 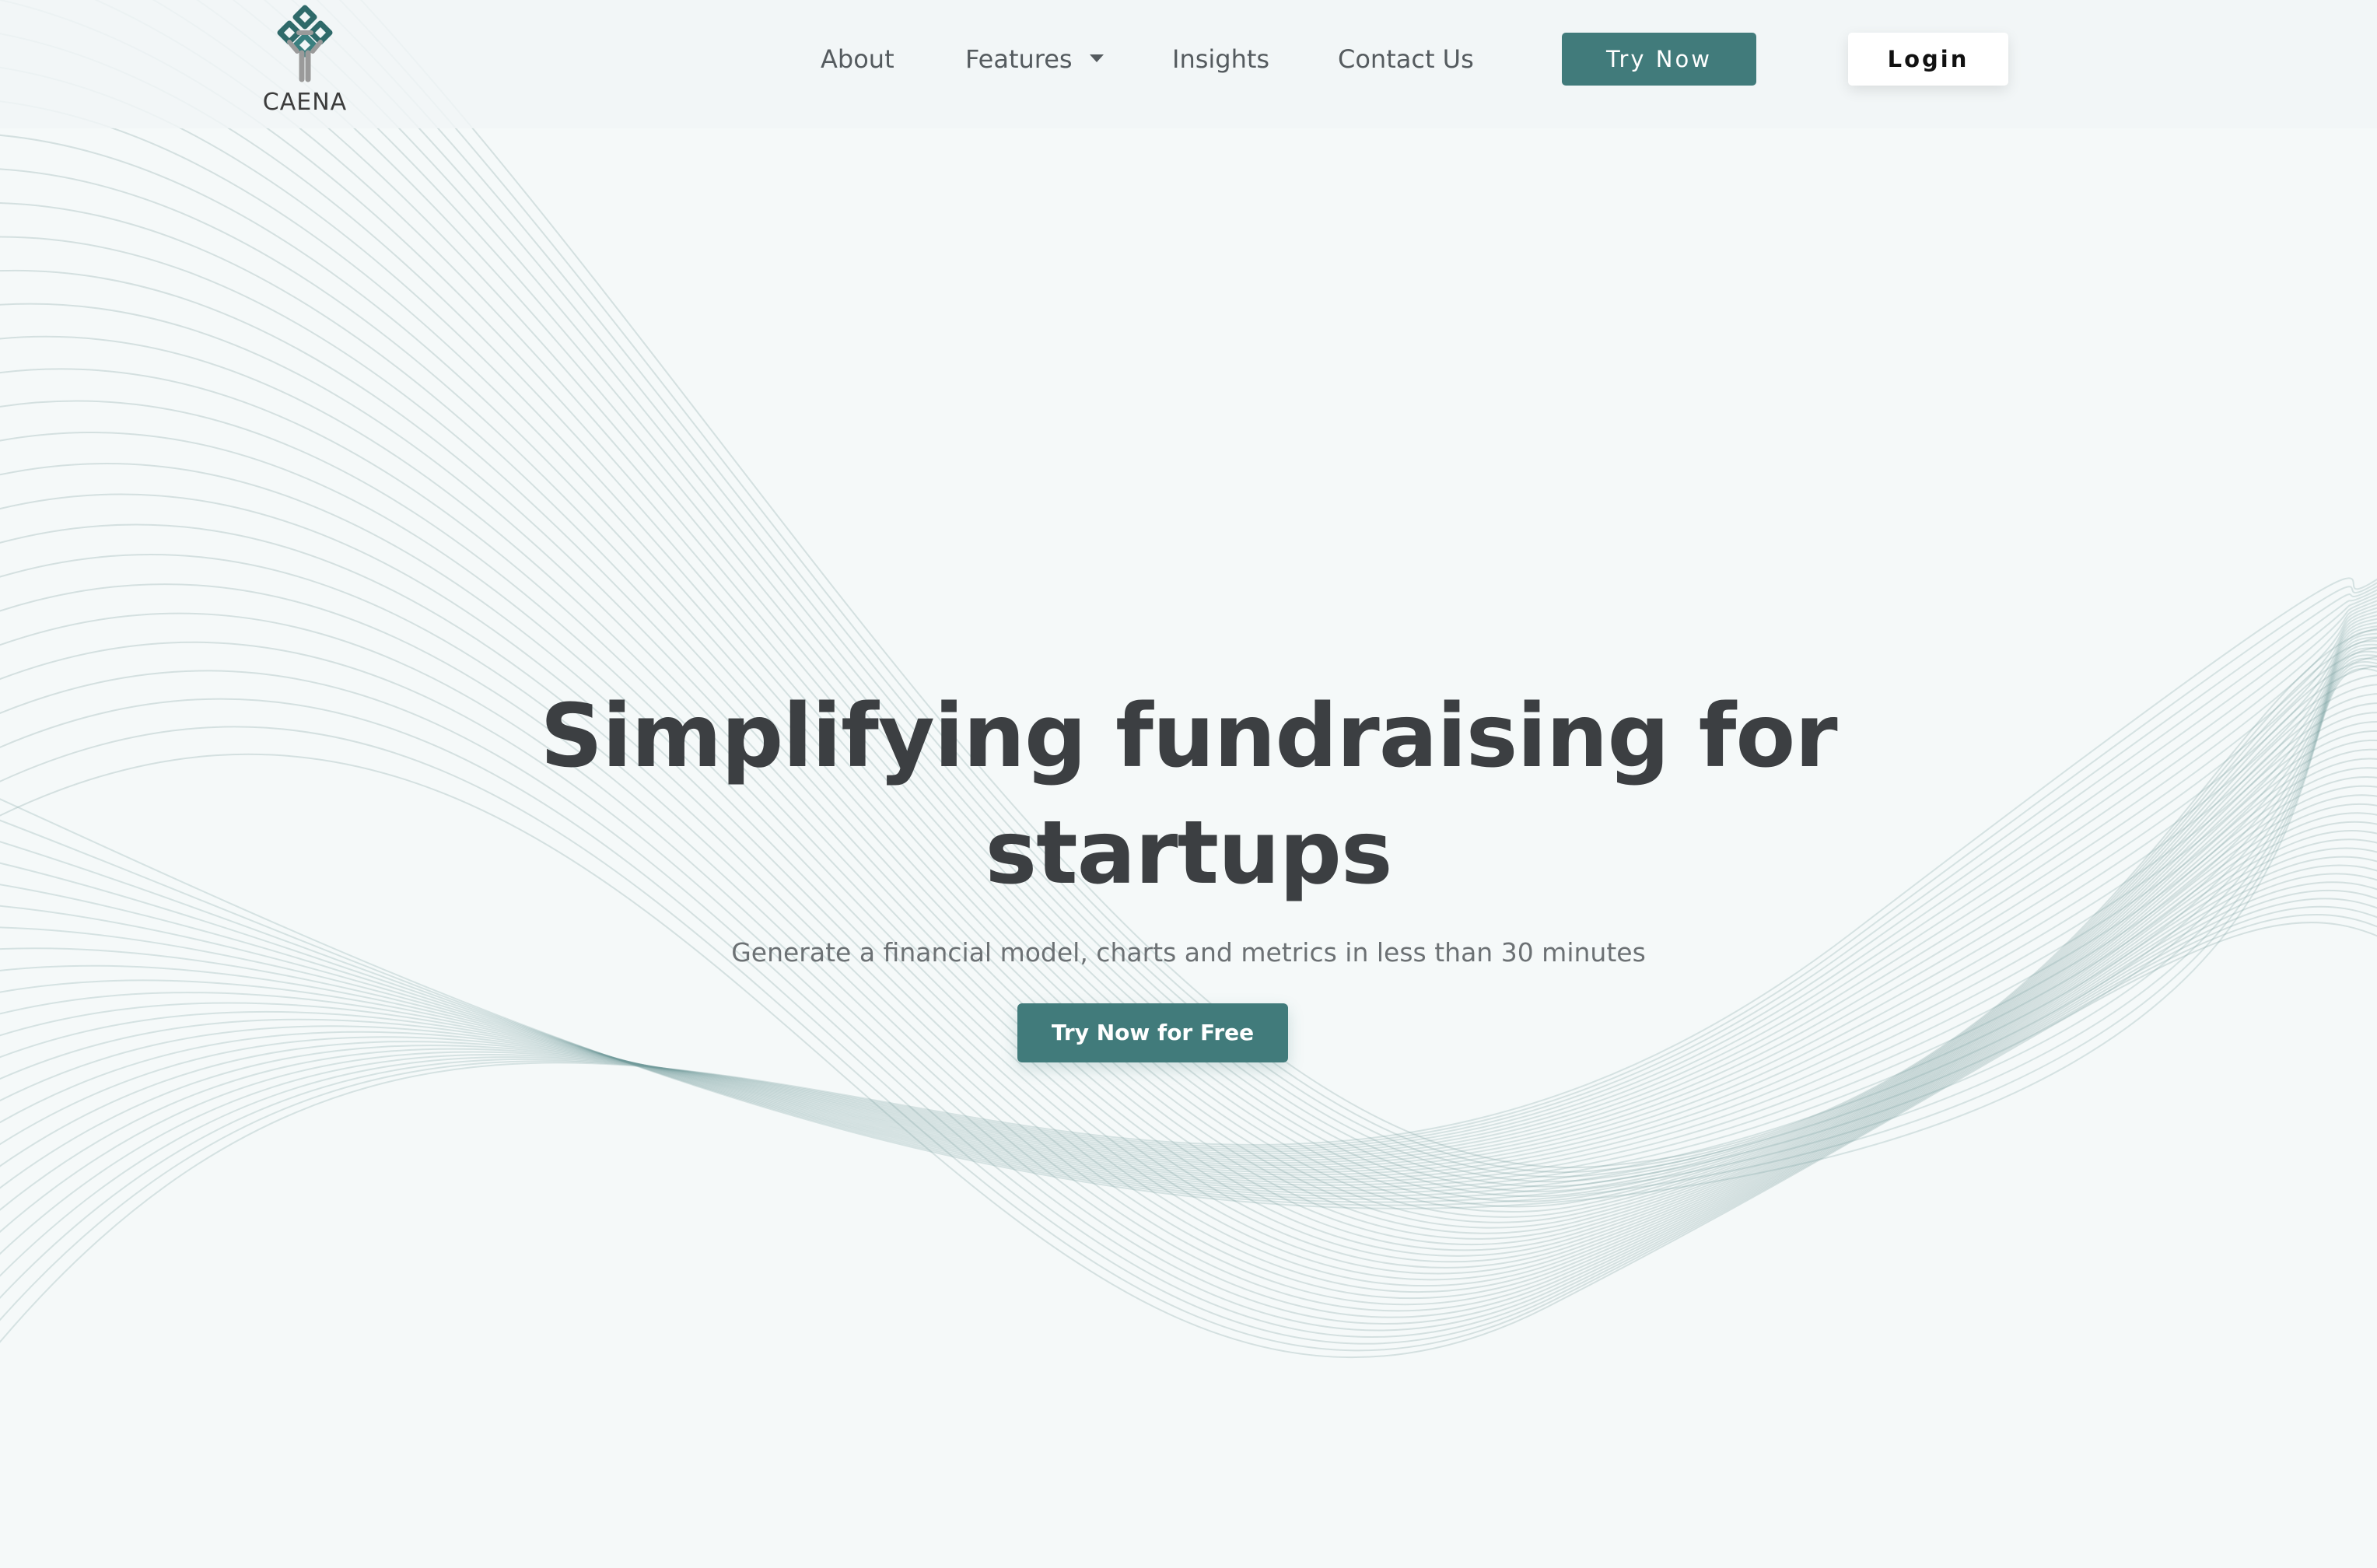 What do you see at coordinates (1406, 59) in the screenshot?
I see `nav-link-contact-us: Contact Us` at bounding box center [1406, 59].